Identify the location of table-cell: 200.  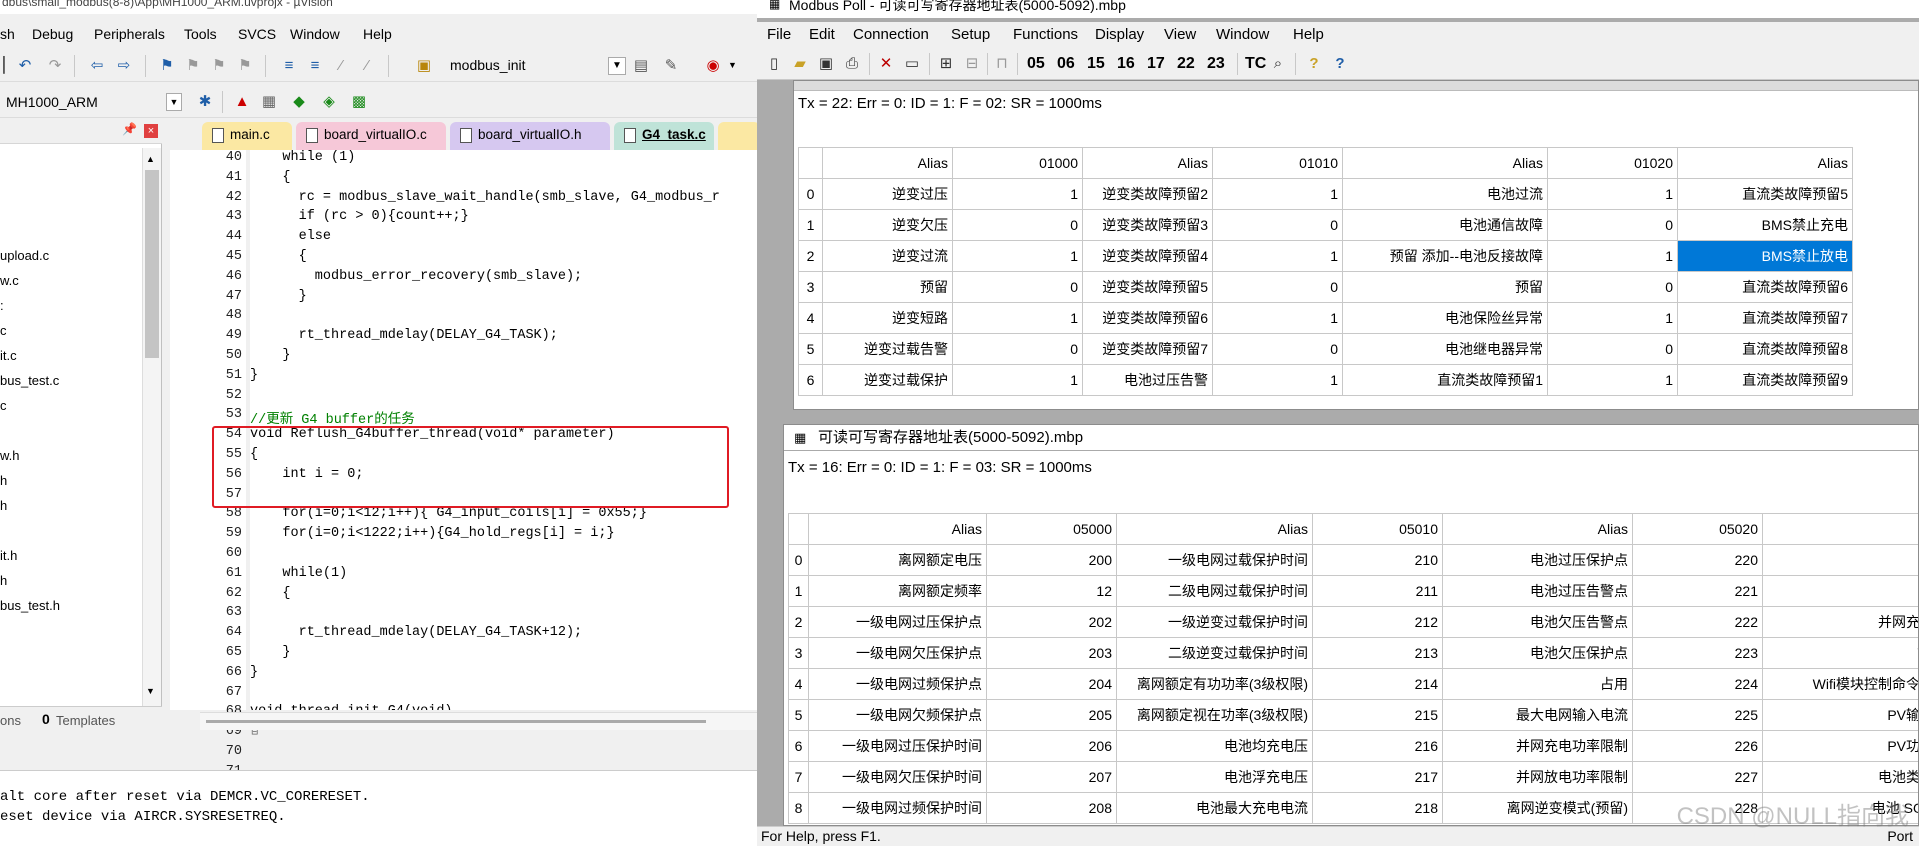
(1051, 560).